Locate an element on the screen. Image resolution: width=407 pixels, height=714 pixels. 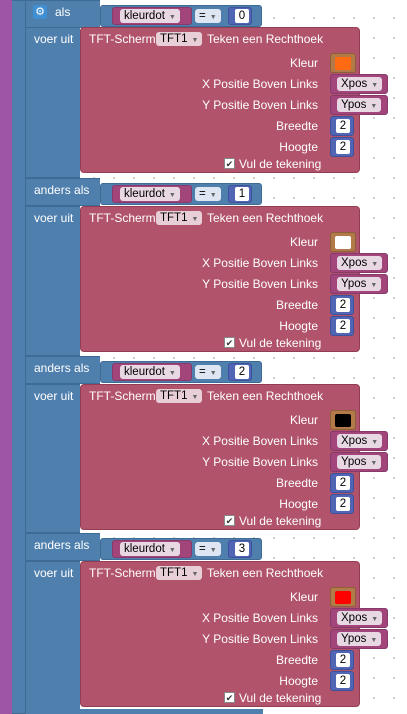
variable-name: kleurdot is located at coordinates (144, 16).